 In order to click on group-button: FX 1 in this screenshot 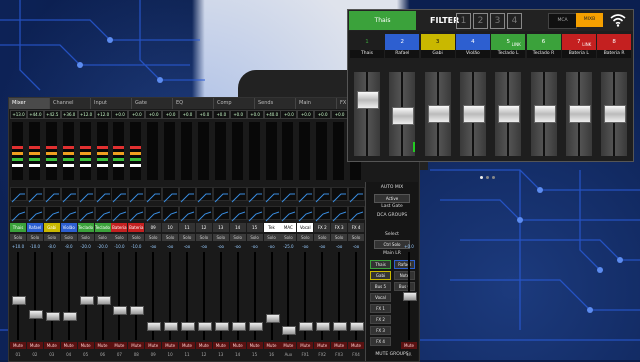, I will do `click(380, 308)`.